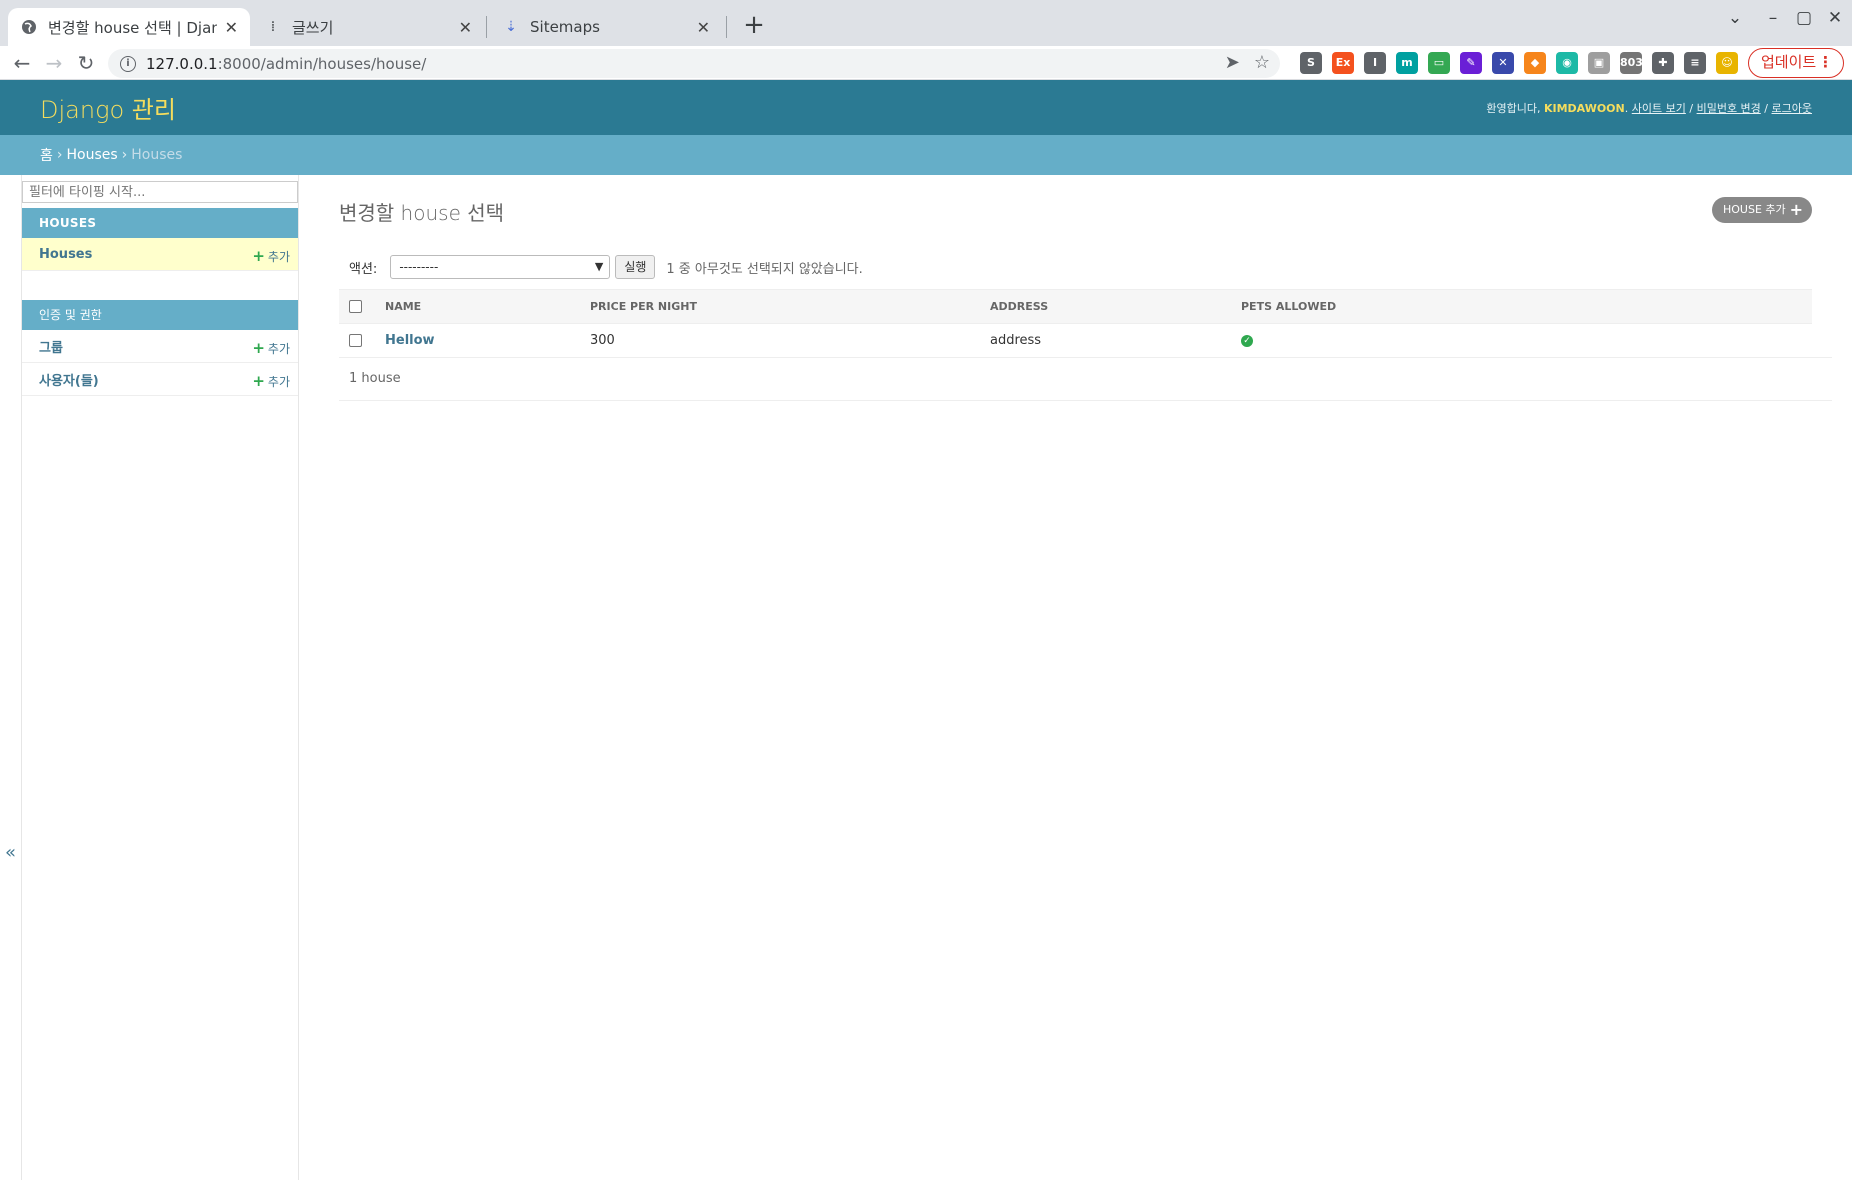 This screenshot has height=1180, width=1852. I want to click on extensions-row: S Ex Im ▭ ✎ ✕ ◆ ◉ ▣ 803 ✚ ≡ ☺, so click(1519, 63).